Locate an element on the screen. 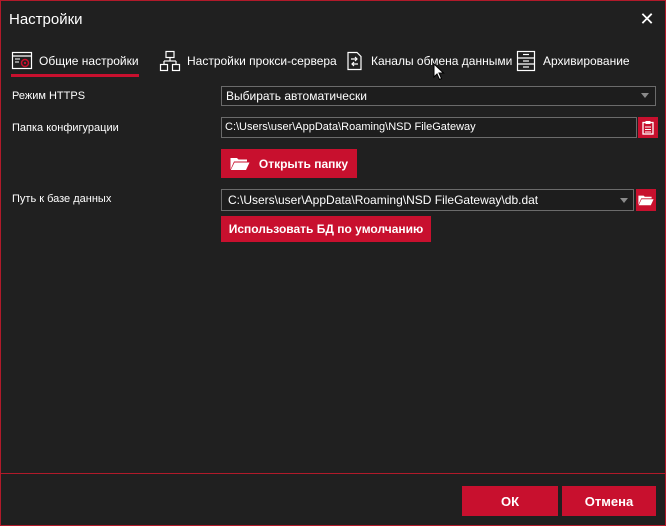  https-mode-label: Режим HTTPS is located at coordinates (49, 96).